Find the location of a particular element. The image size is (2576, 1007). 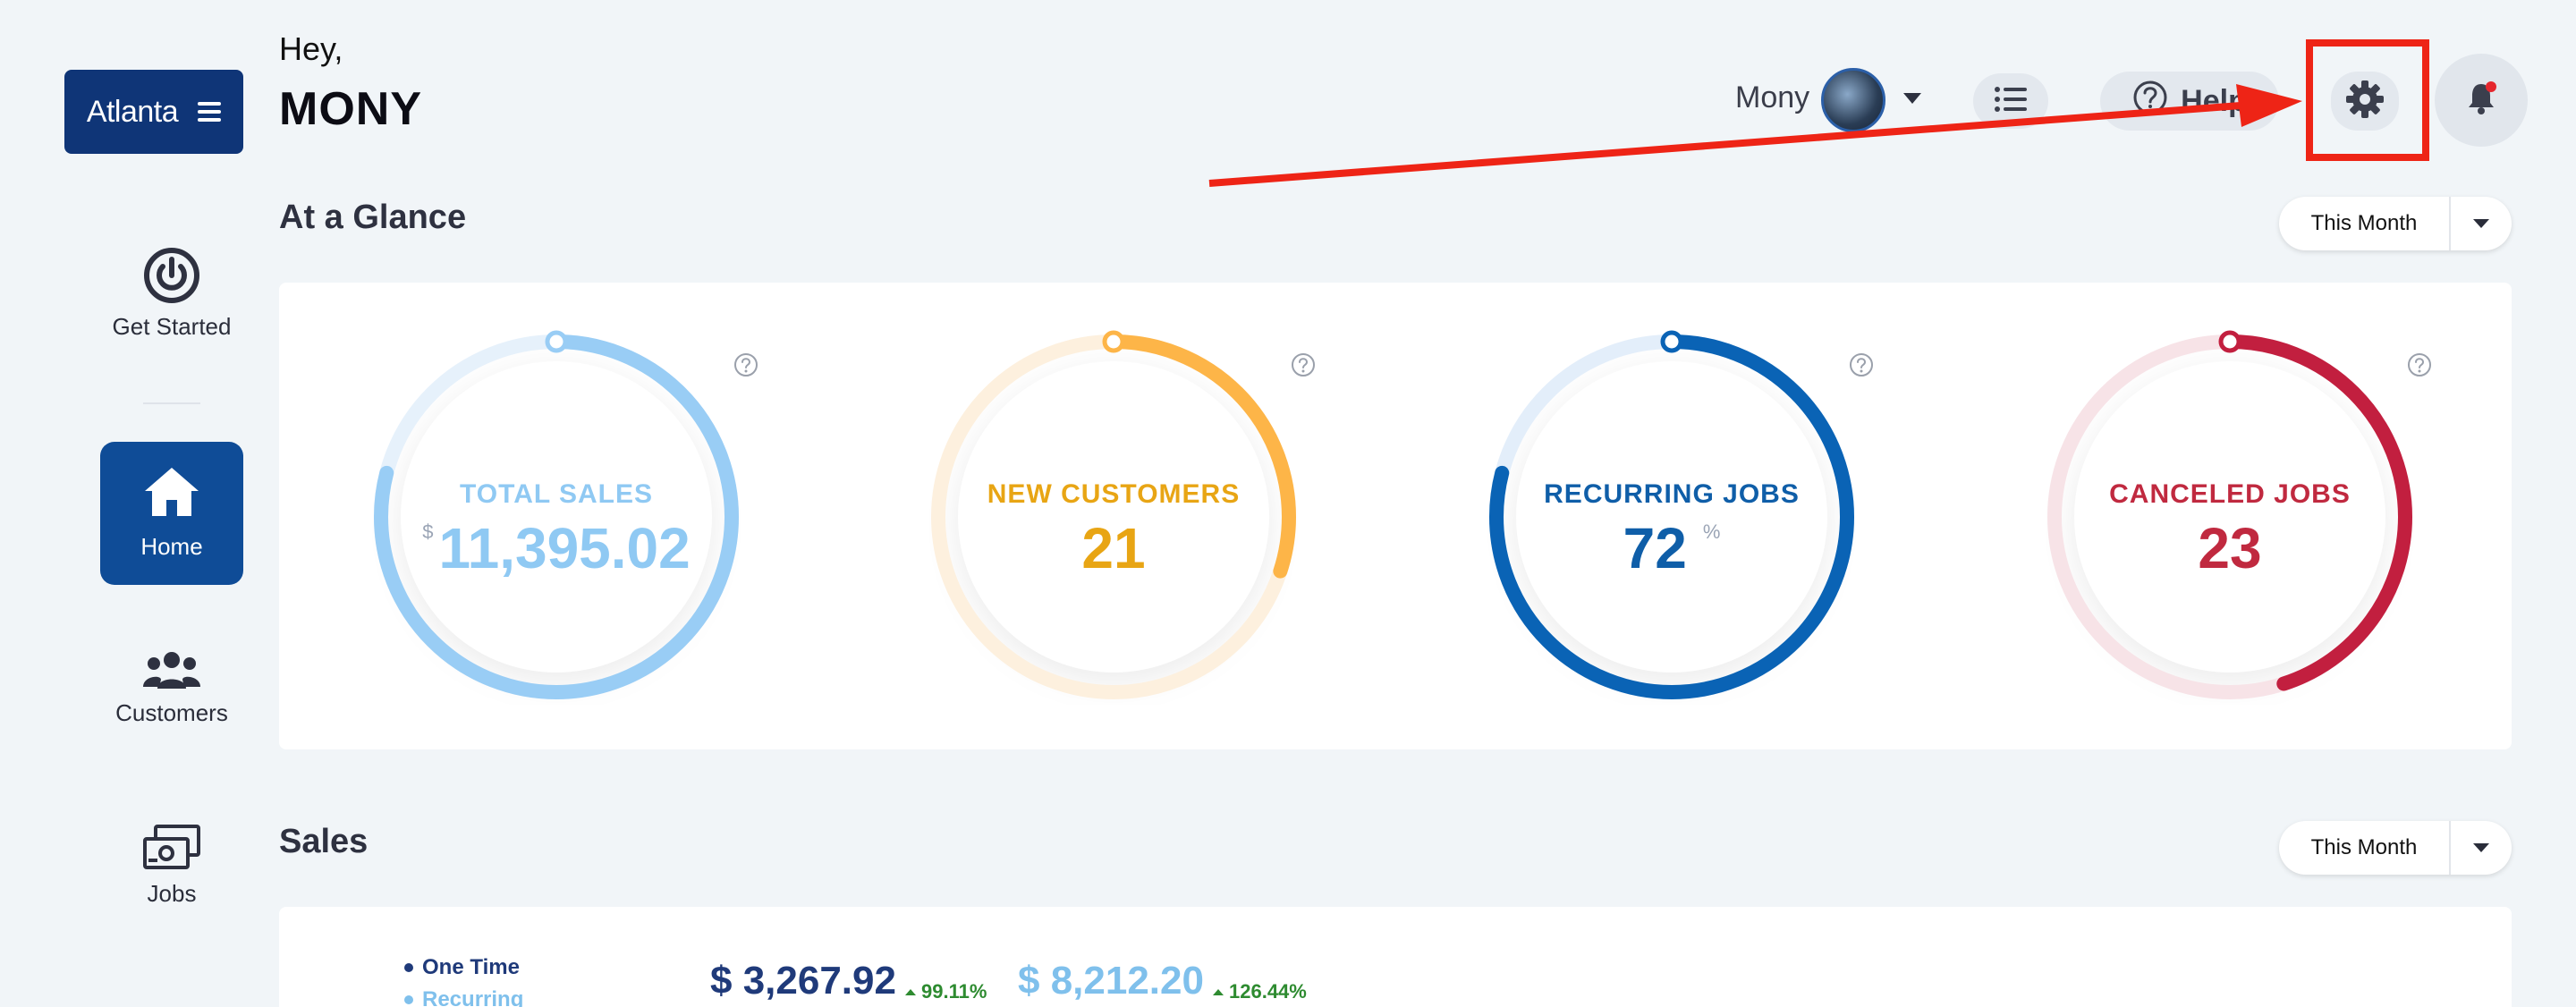

kpi-label: TOTAL SALES is located at coordinates (556, 494).